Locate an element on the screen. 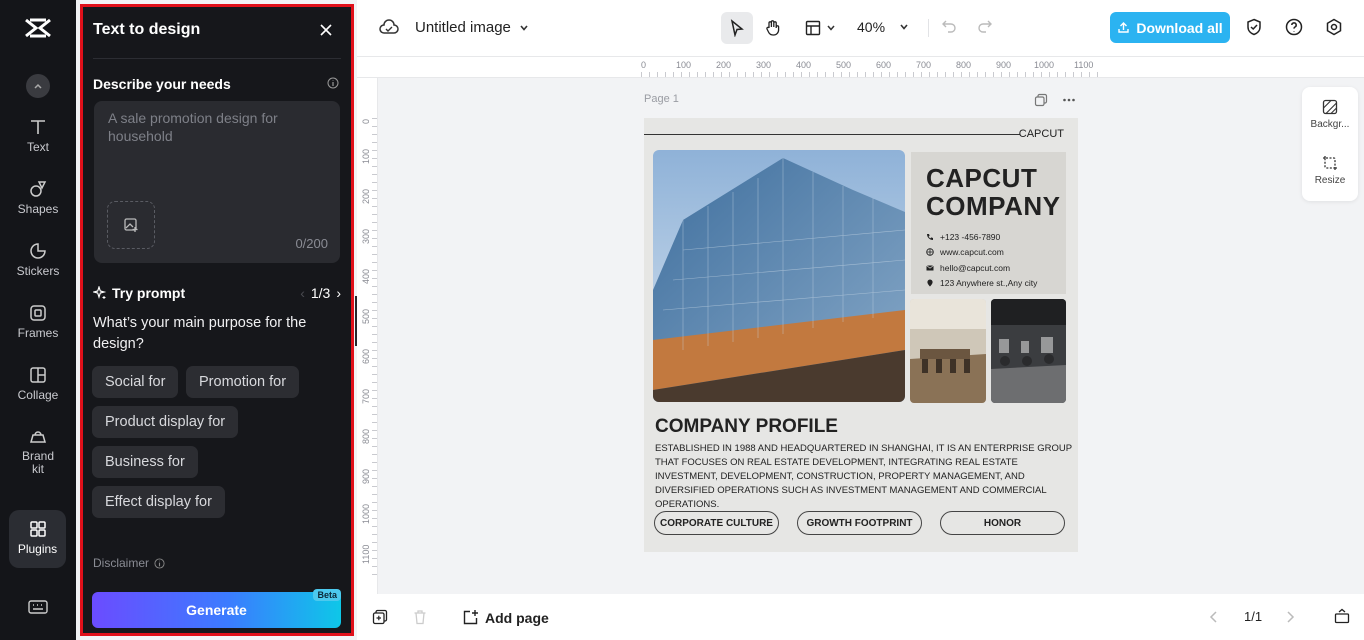 This screenshot has height=640, width=1364. hand-icon is located at coordinates (773, 28).